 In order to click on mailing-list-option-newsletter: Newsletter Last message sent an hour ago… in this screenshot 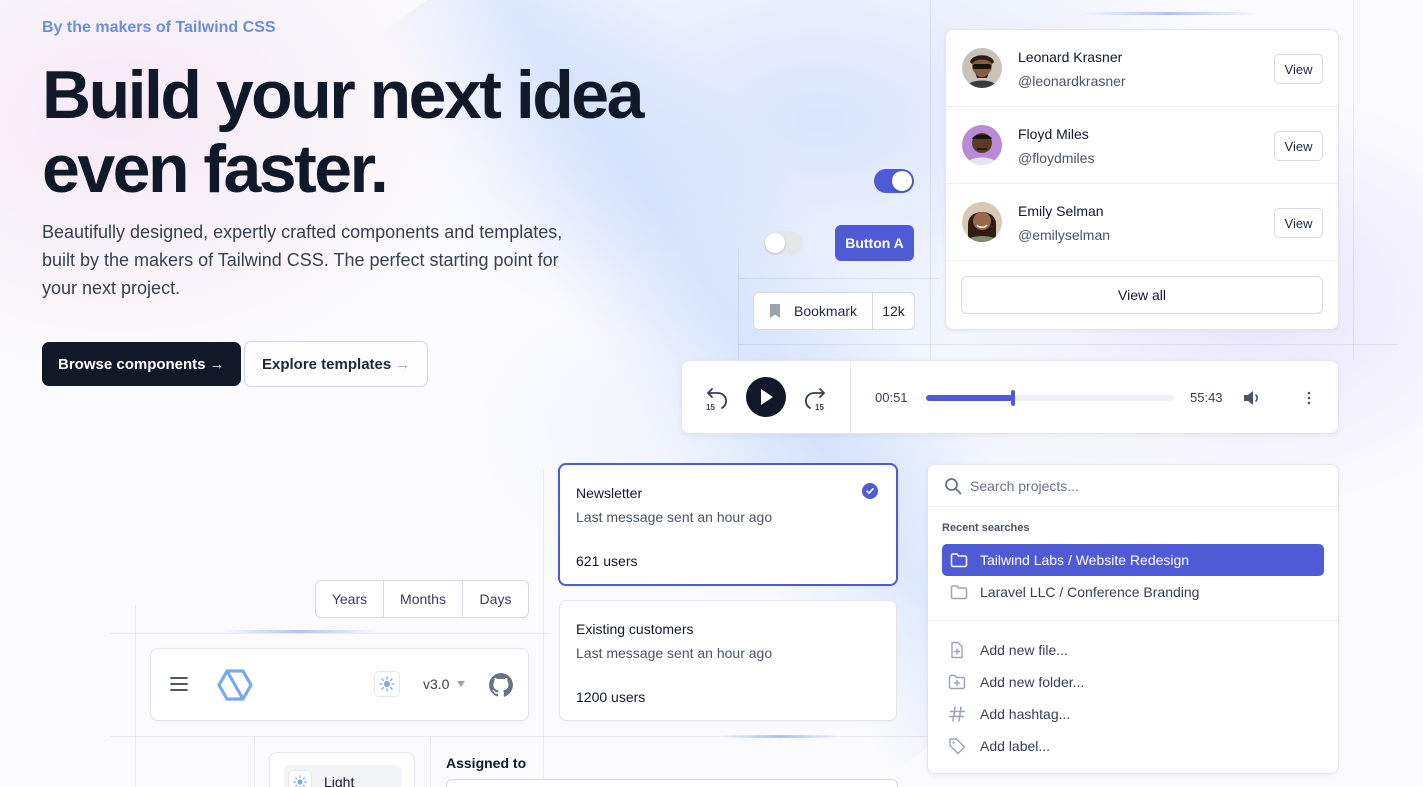, I will do `click(728, 524)`.